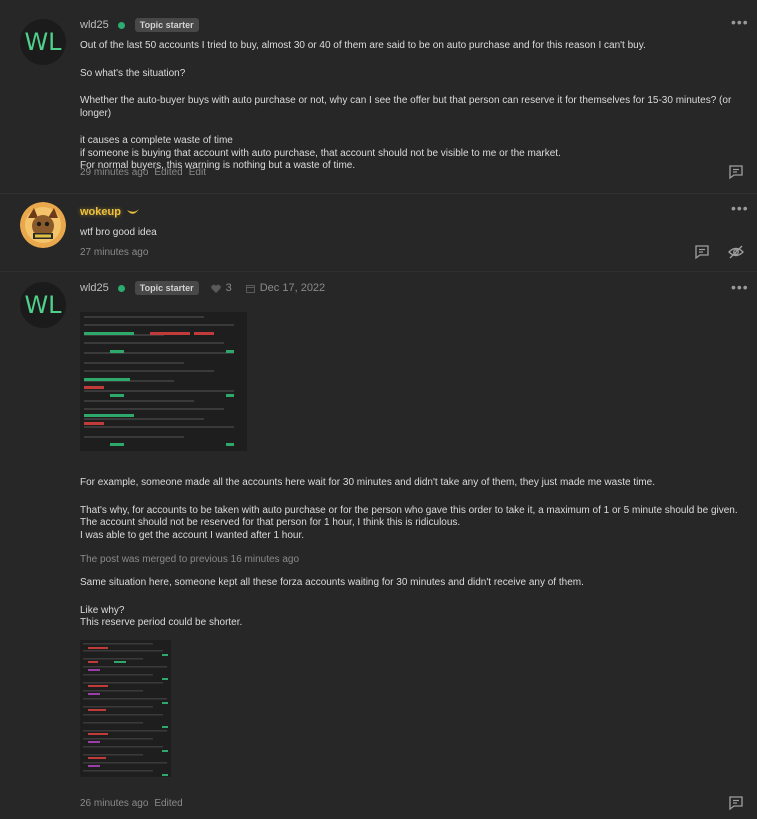  Describe the element at coordinates (156, 140) in the screenshot. I see `post-paragraph: it causes a complete waste of time` at that location.